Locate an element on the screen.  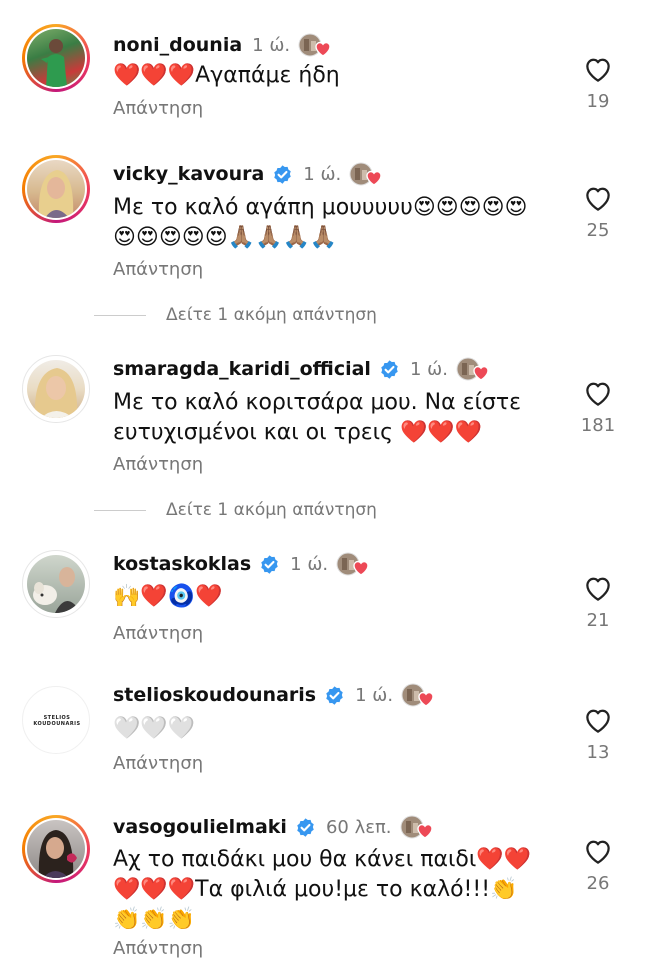
like-button: 26 is located at coordinates (598, 865).